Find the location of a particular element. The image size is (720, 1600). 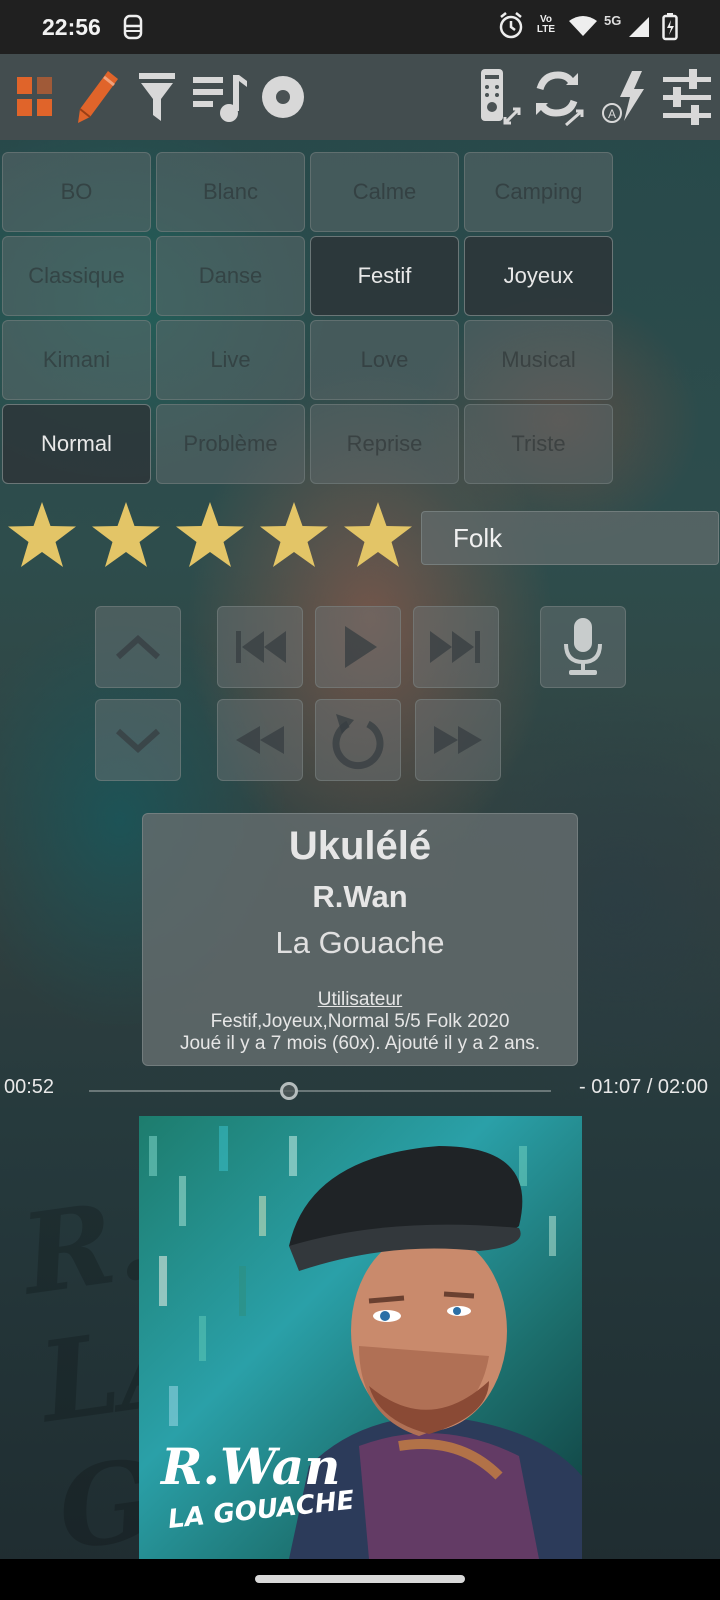

remote-icon is located at coordinates (497, 97).